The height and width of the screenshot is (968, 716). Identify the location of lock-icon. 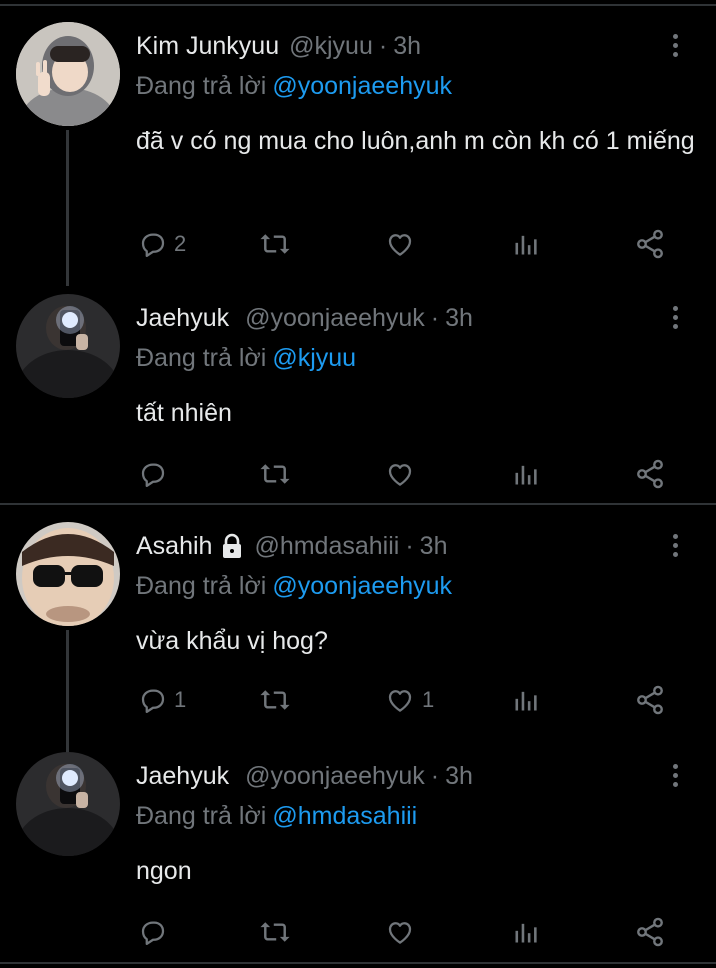
(232, 546).